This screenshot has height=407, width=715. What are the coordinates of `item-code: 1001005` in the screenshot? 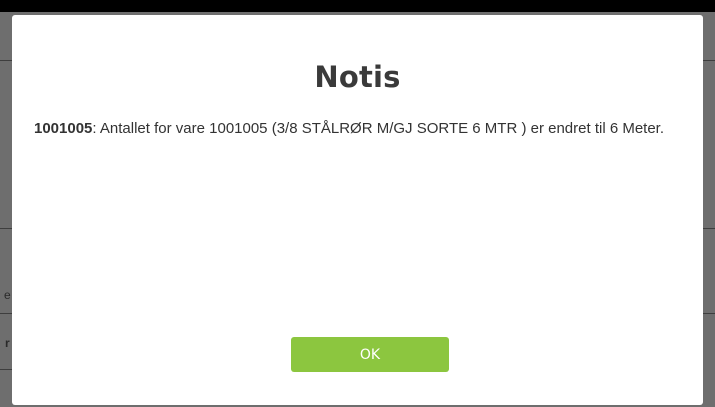 It's located at (63, 128).